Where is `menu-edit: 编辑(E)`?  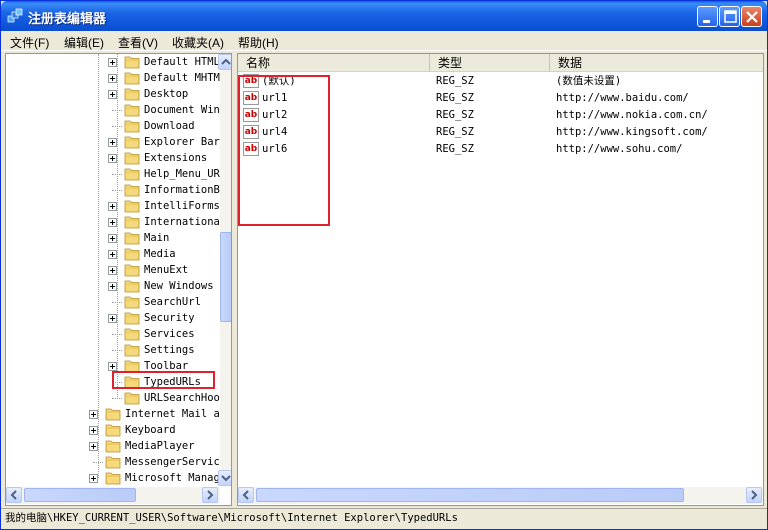
menu-edit: 编辑(E) is located at coordinates (84, 42).